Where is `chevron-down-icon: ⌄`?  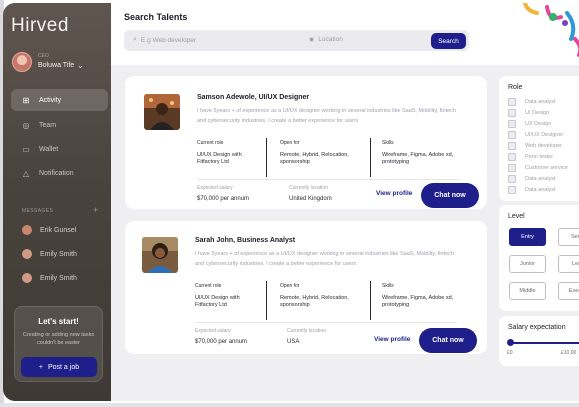 chevron-down-icon: ⌄ is located at coordinates (80, 65).